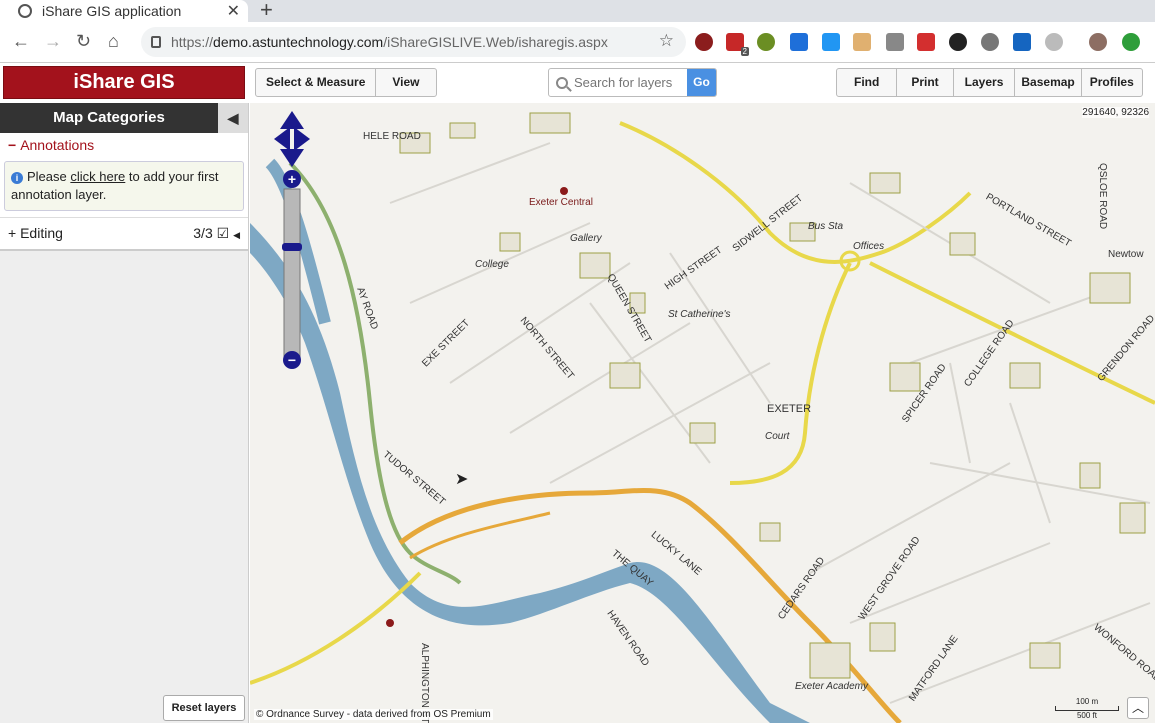  I want to click on j-extension-icon, so click(799, 42).